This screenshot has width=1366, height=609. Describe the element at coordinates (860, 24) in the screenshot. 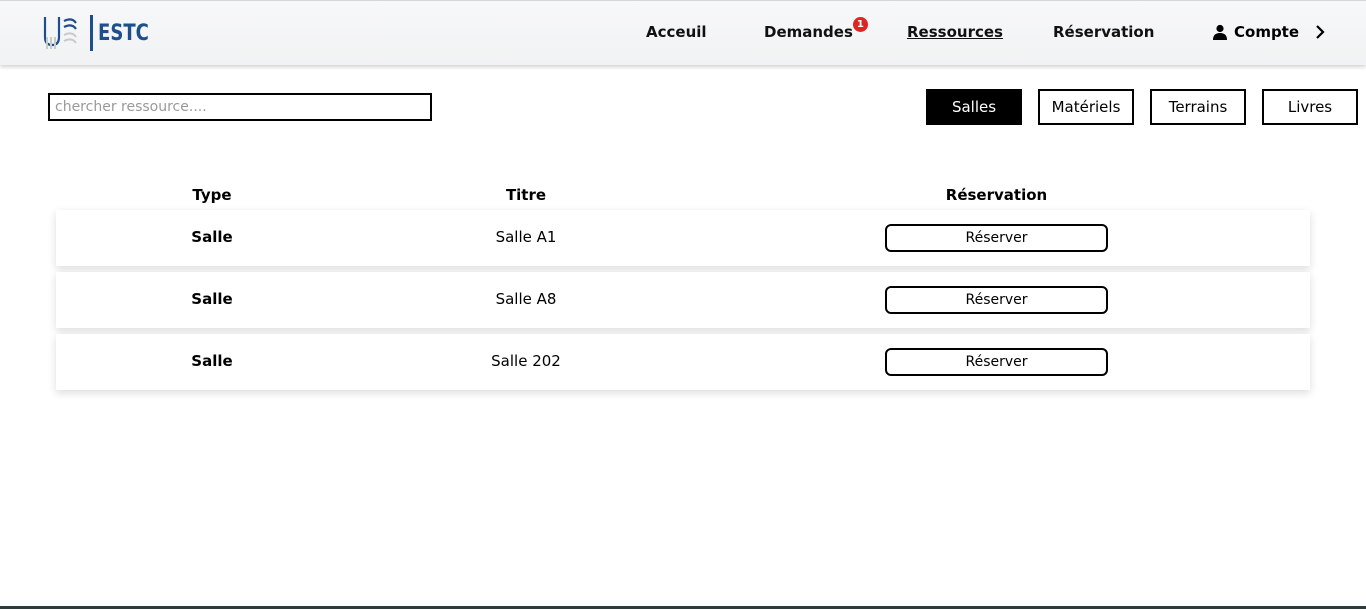

I see `notification-badge: 1` at that location.